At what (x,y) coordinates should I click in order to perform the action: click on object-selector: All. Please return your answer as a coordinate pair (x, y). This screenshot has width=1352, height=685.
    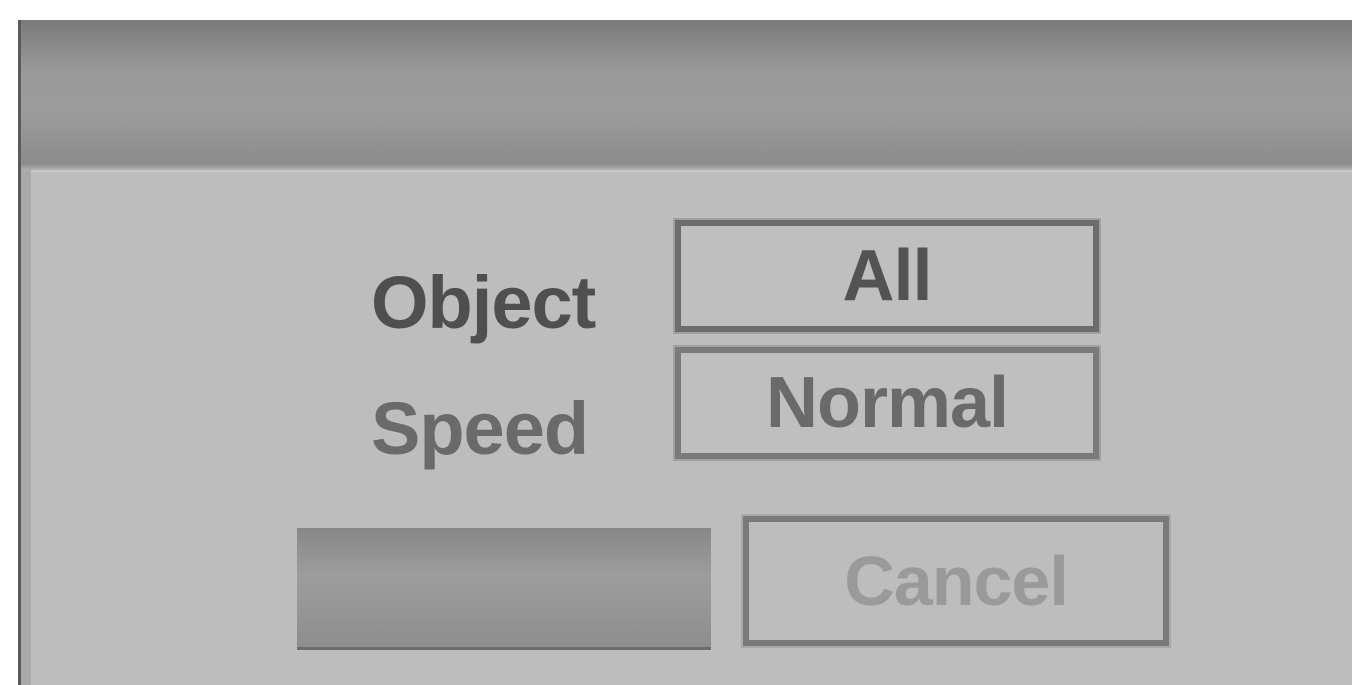
    Looking at the image, I should click on (887, 276).